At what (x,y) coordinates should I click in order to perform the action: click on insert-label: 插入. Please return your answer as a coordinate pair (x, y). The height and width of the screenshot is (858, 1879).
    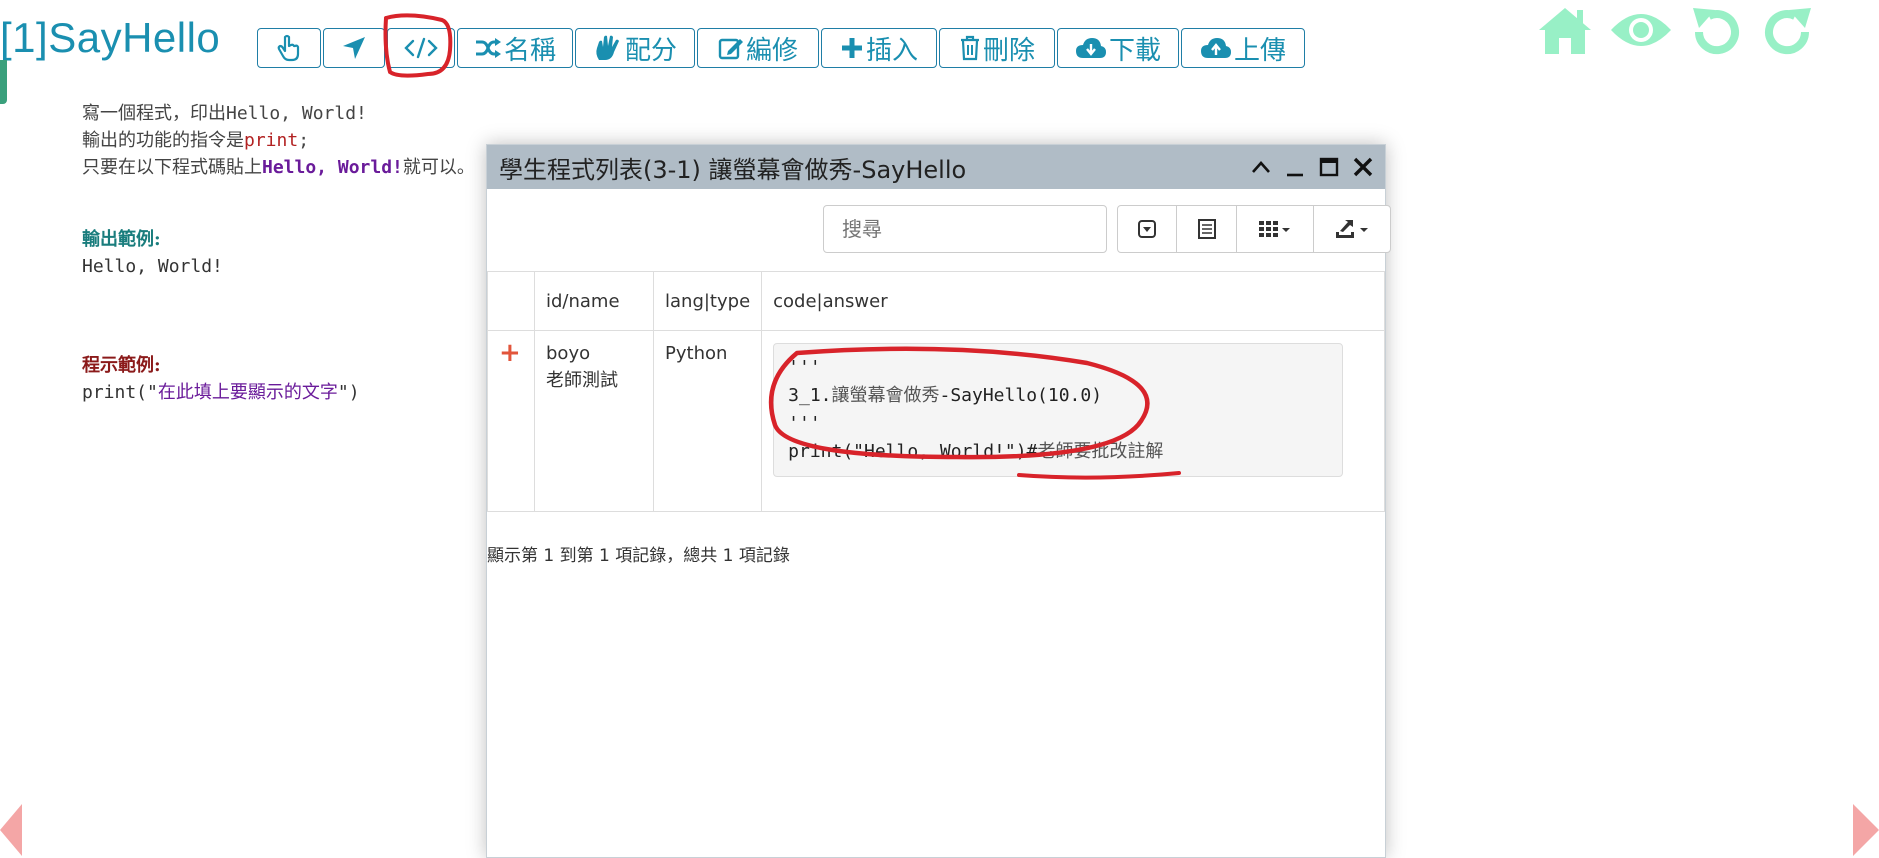
    Looking at the image, I should click on (891, 50).